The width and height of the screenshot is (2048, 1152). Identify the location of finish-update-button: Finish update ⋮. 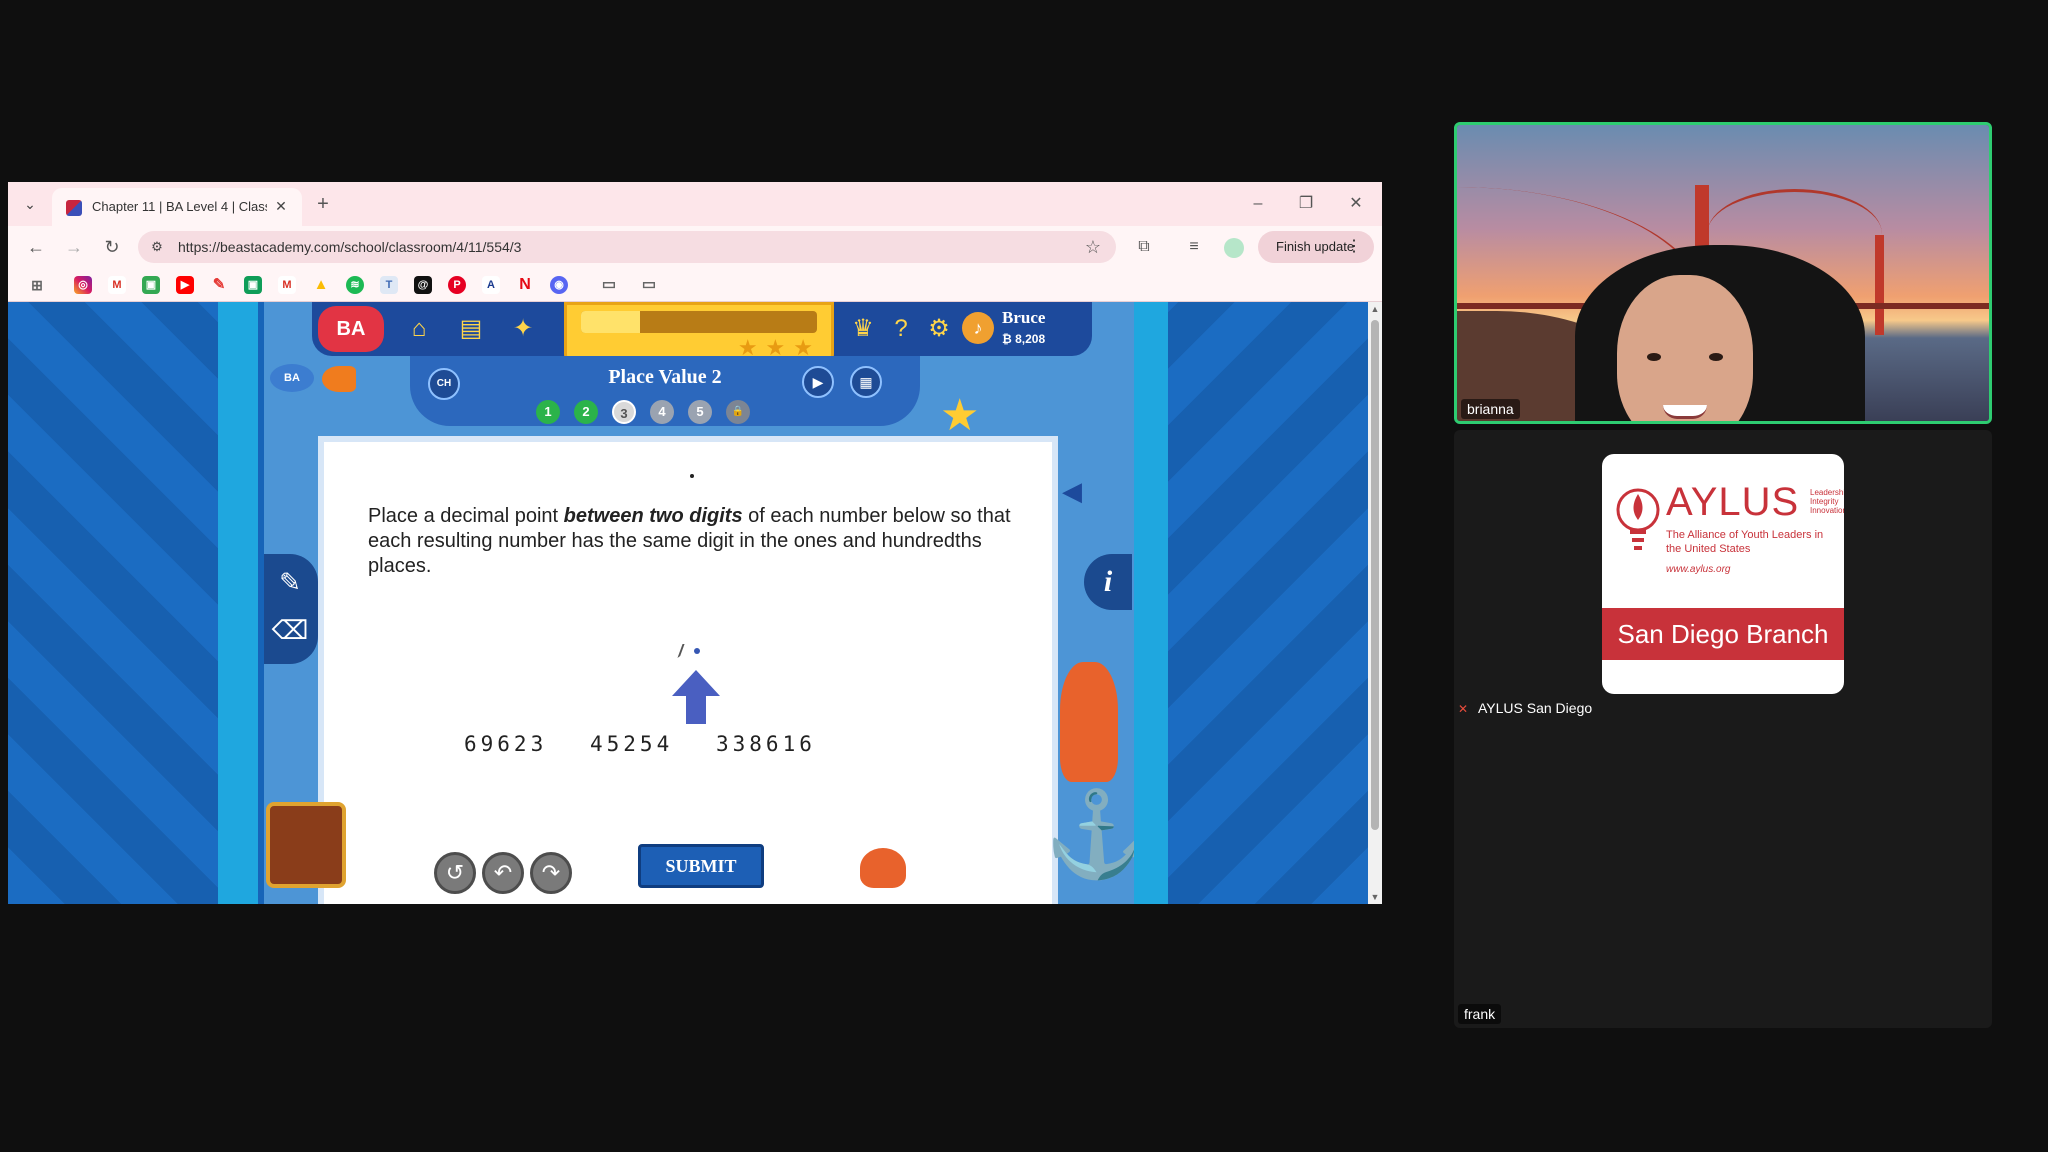
(1316, 247).